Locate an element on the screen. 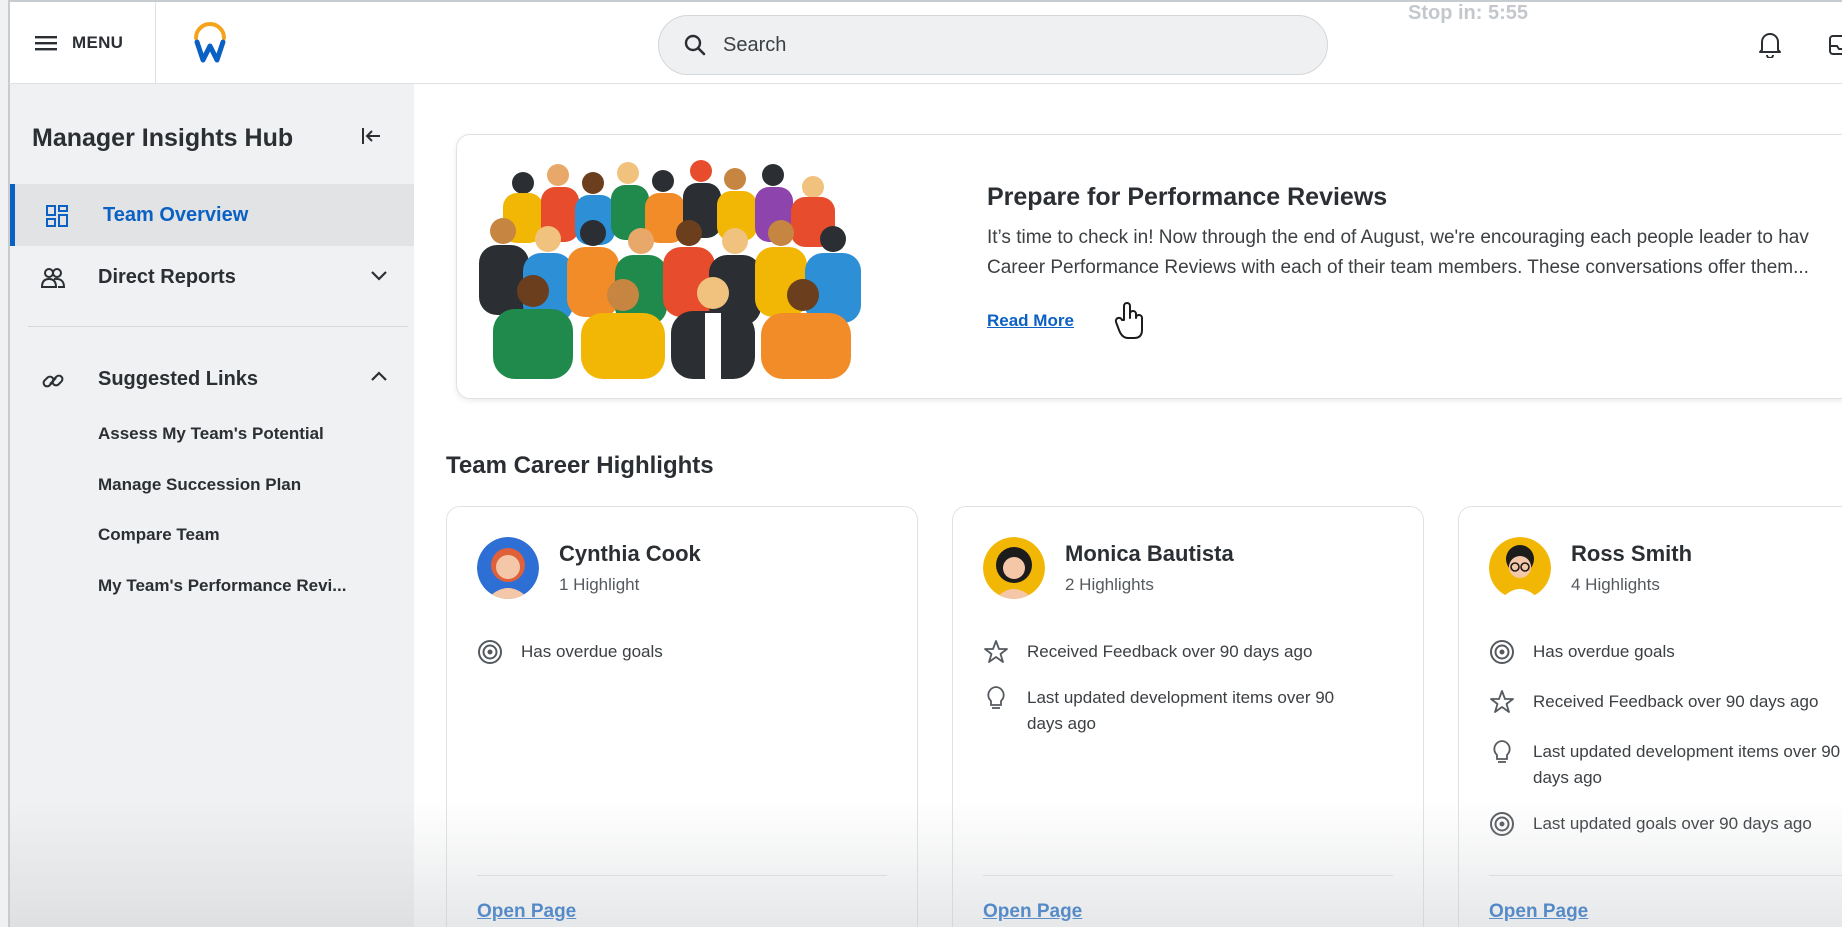 The width and height of the screenshot is (1842, 927). recording-timer: Stop in: 5:55 is located at coordinates (1468, 13).